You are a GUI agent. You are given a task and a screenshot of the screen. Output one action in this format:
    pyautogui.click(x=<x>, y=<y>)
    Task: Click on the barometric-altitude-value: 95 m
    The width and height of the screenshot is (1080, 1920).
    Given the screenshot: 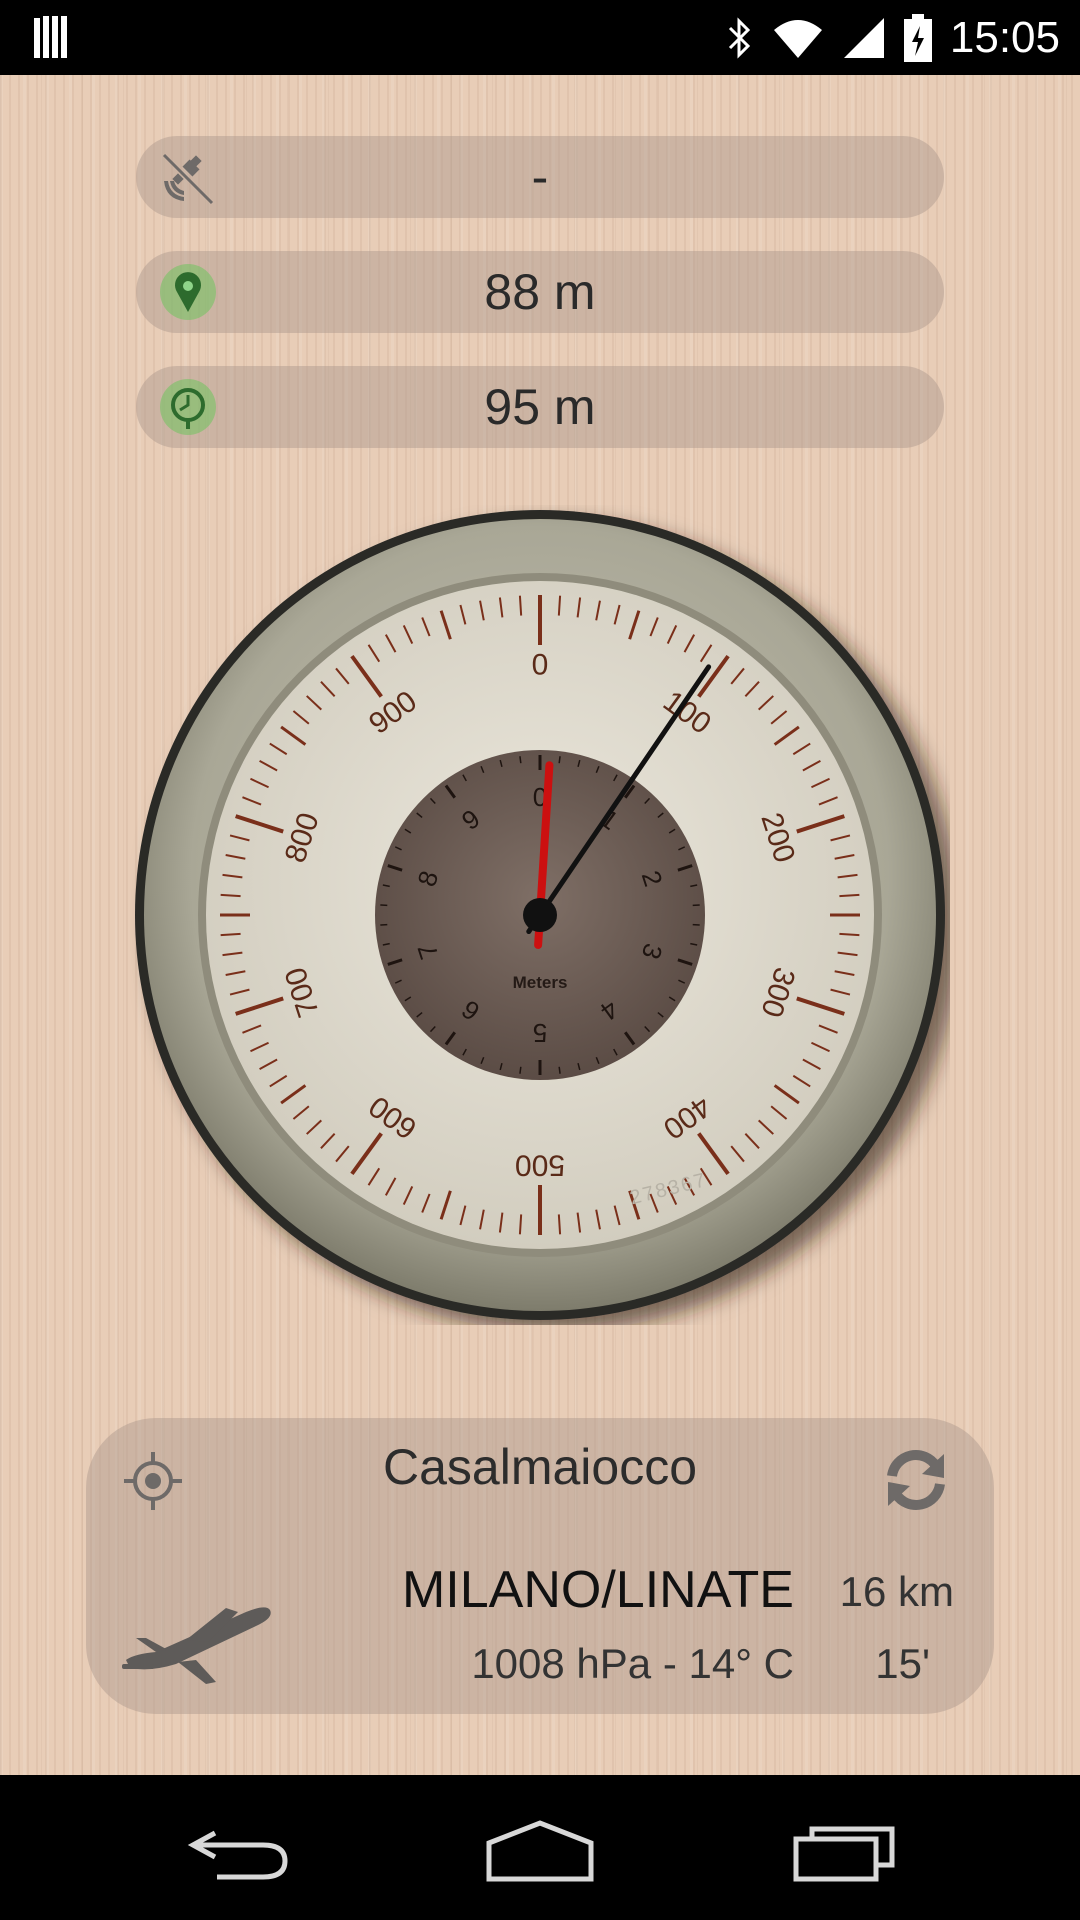 What is the action you would take?
    pyautogui.click(x=540, y=407)
    